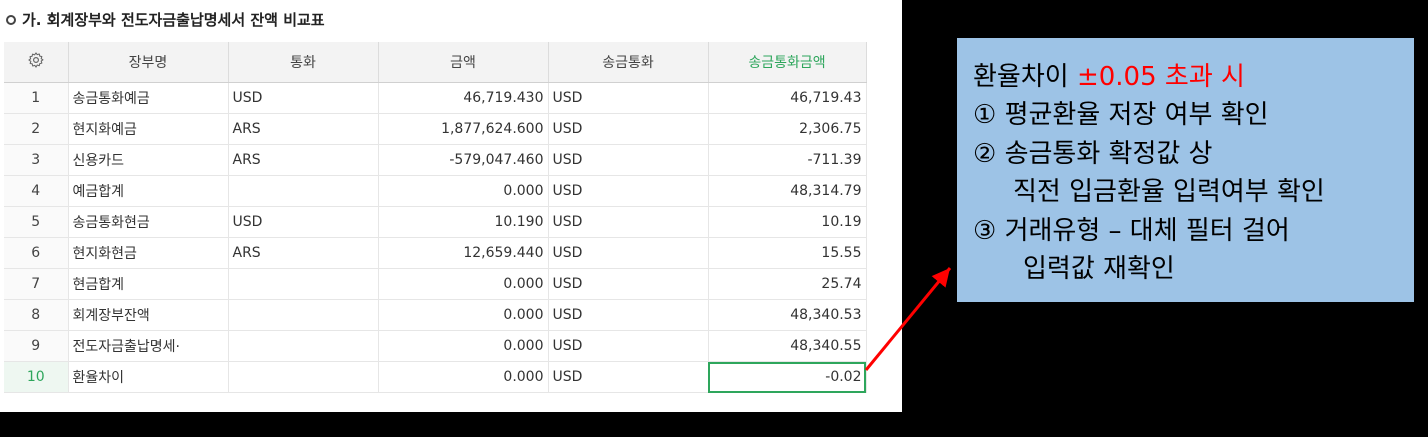  What do you see at coordinates (36, 377) in the screenshot?
I see `row-number: 10` at bounding box center [36, 377].